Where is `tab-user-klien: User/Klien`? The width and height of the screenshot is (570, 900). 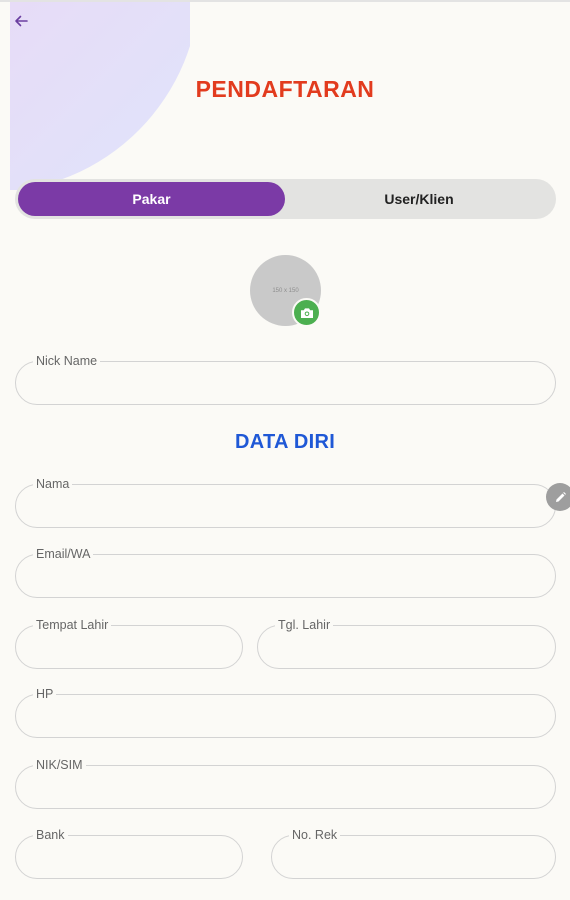
tab-user-klien: User/Klien is located at coordinates (419, 199).